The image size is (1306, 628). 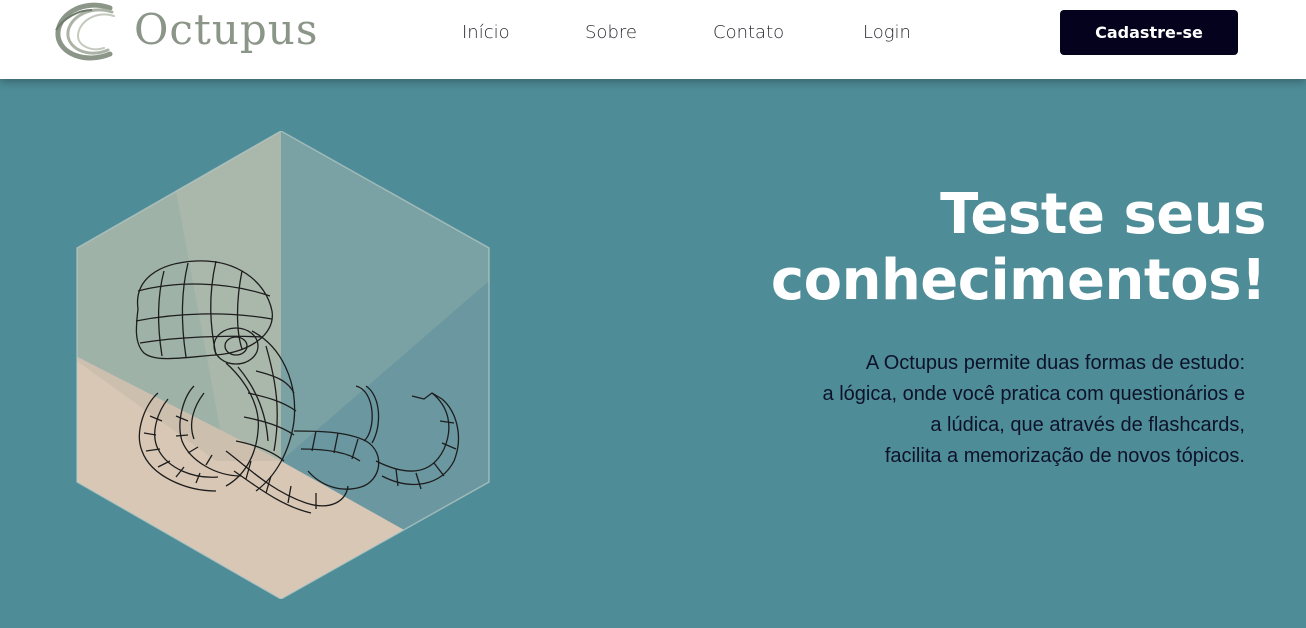 I want to click on hero-description-line-4: facilita a memorização de novos tópicos., so click(x=1064, y=456).